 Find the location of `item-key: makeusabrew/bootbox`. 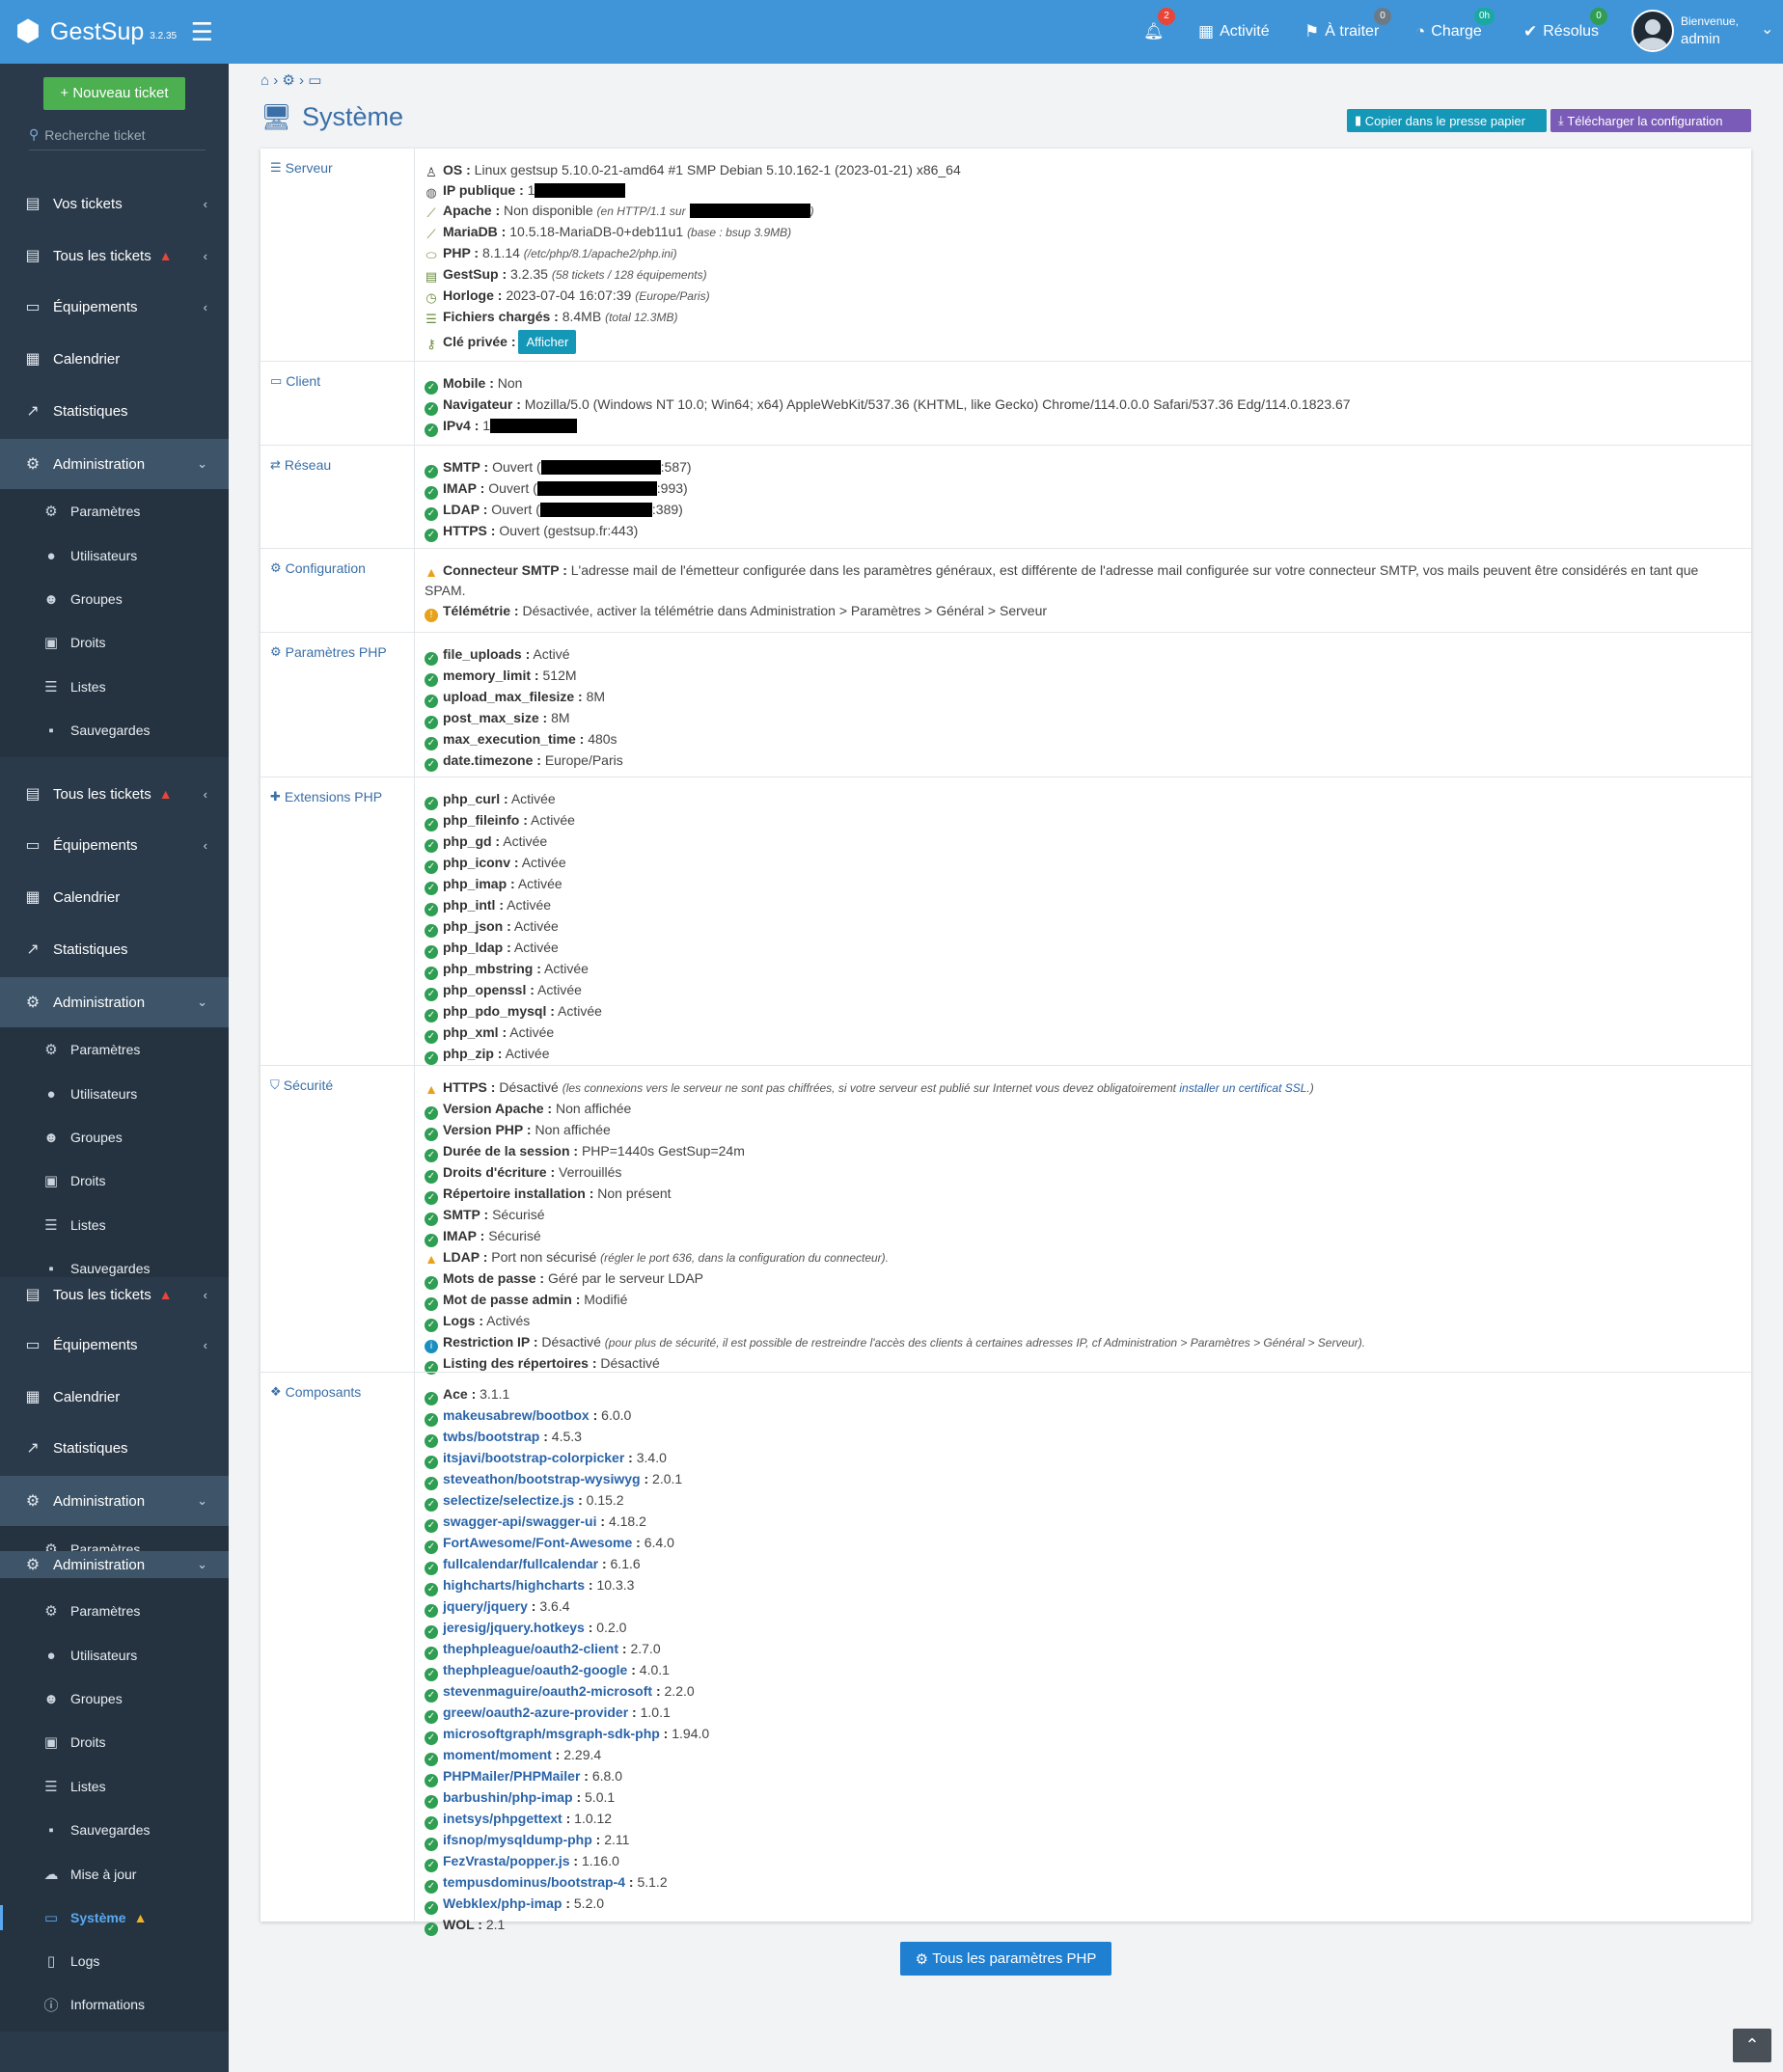

item-key: makeusabrew/bootbox is located at coordinates (516, 1415).